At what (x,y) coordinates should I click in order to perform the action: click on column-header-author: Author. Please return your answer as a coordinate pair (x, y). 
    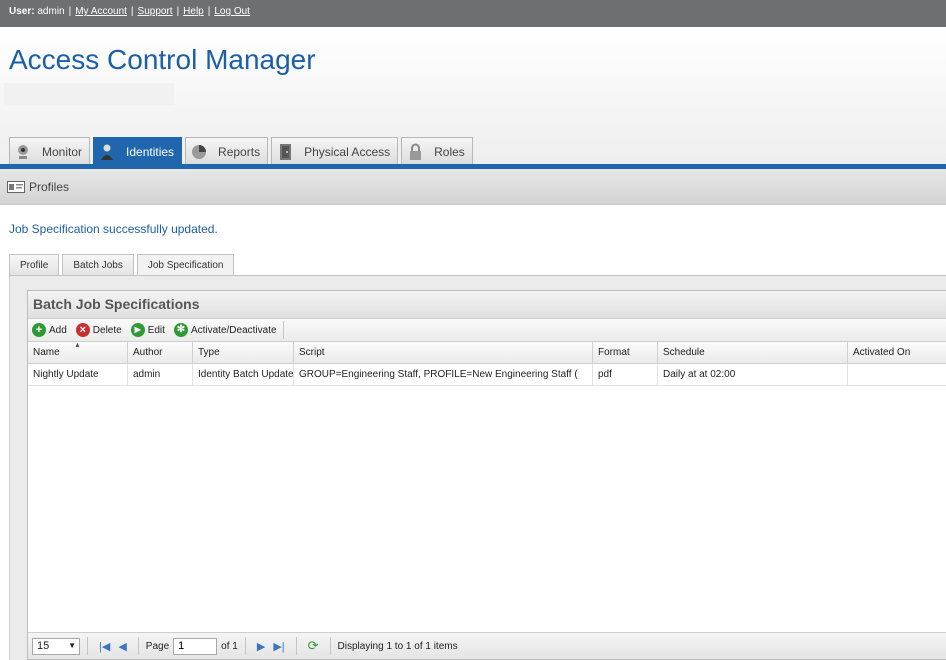
    Looking at the image, I should click on (160, 353).